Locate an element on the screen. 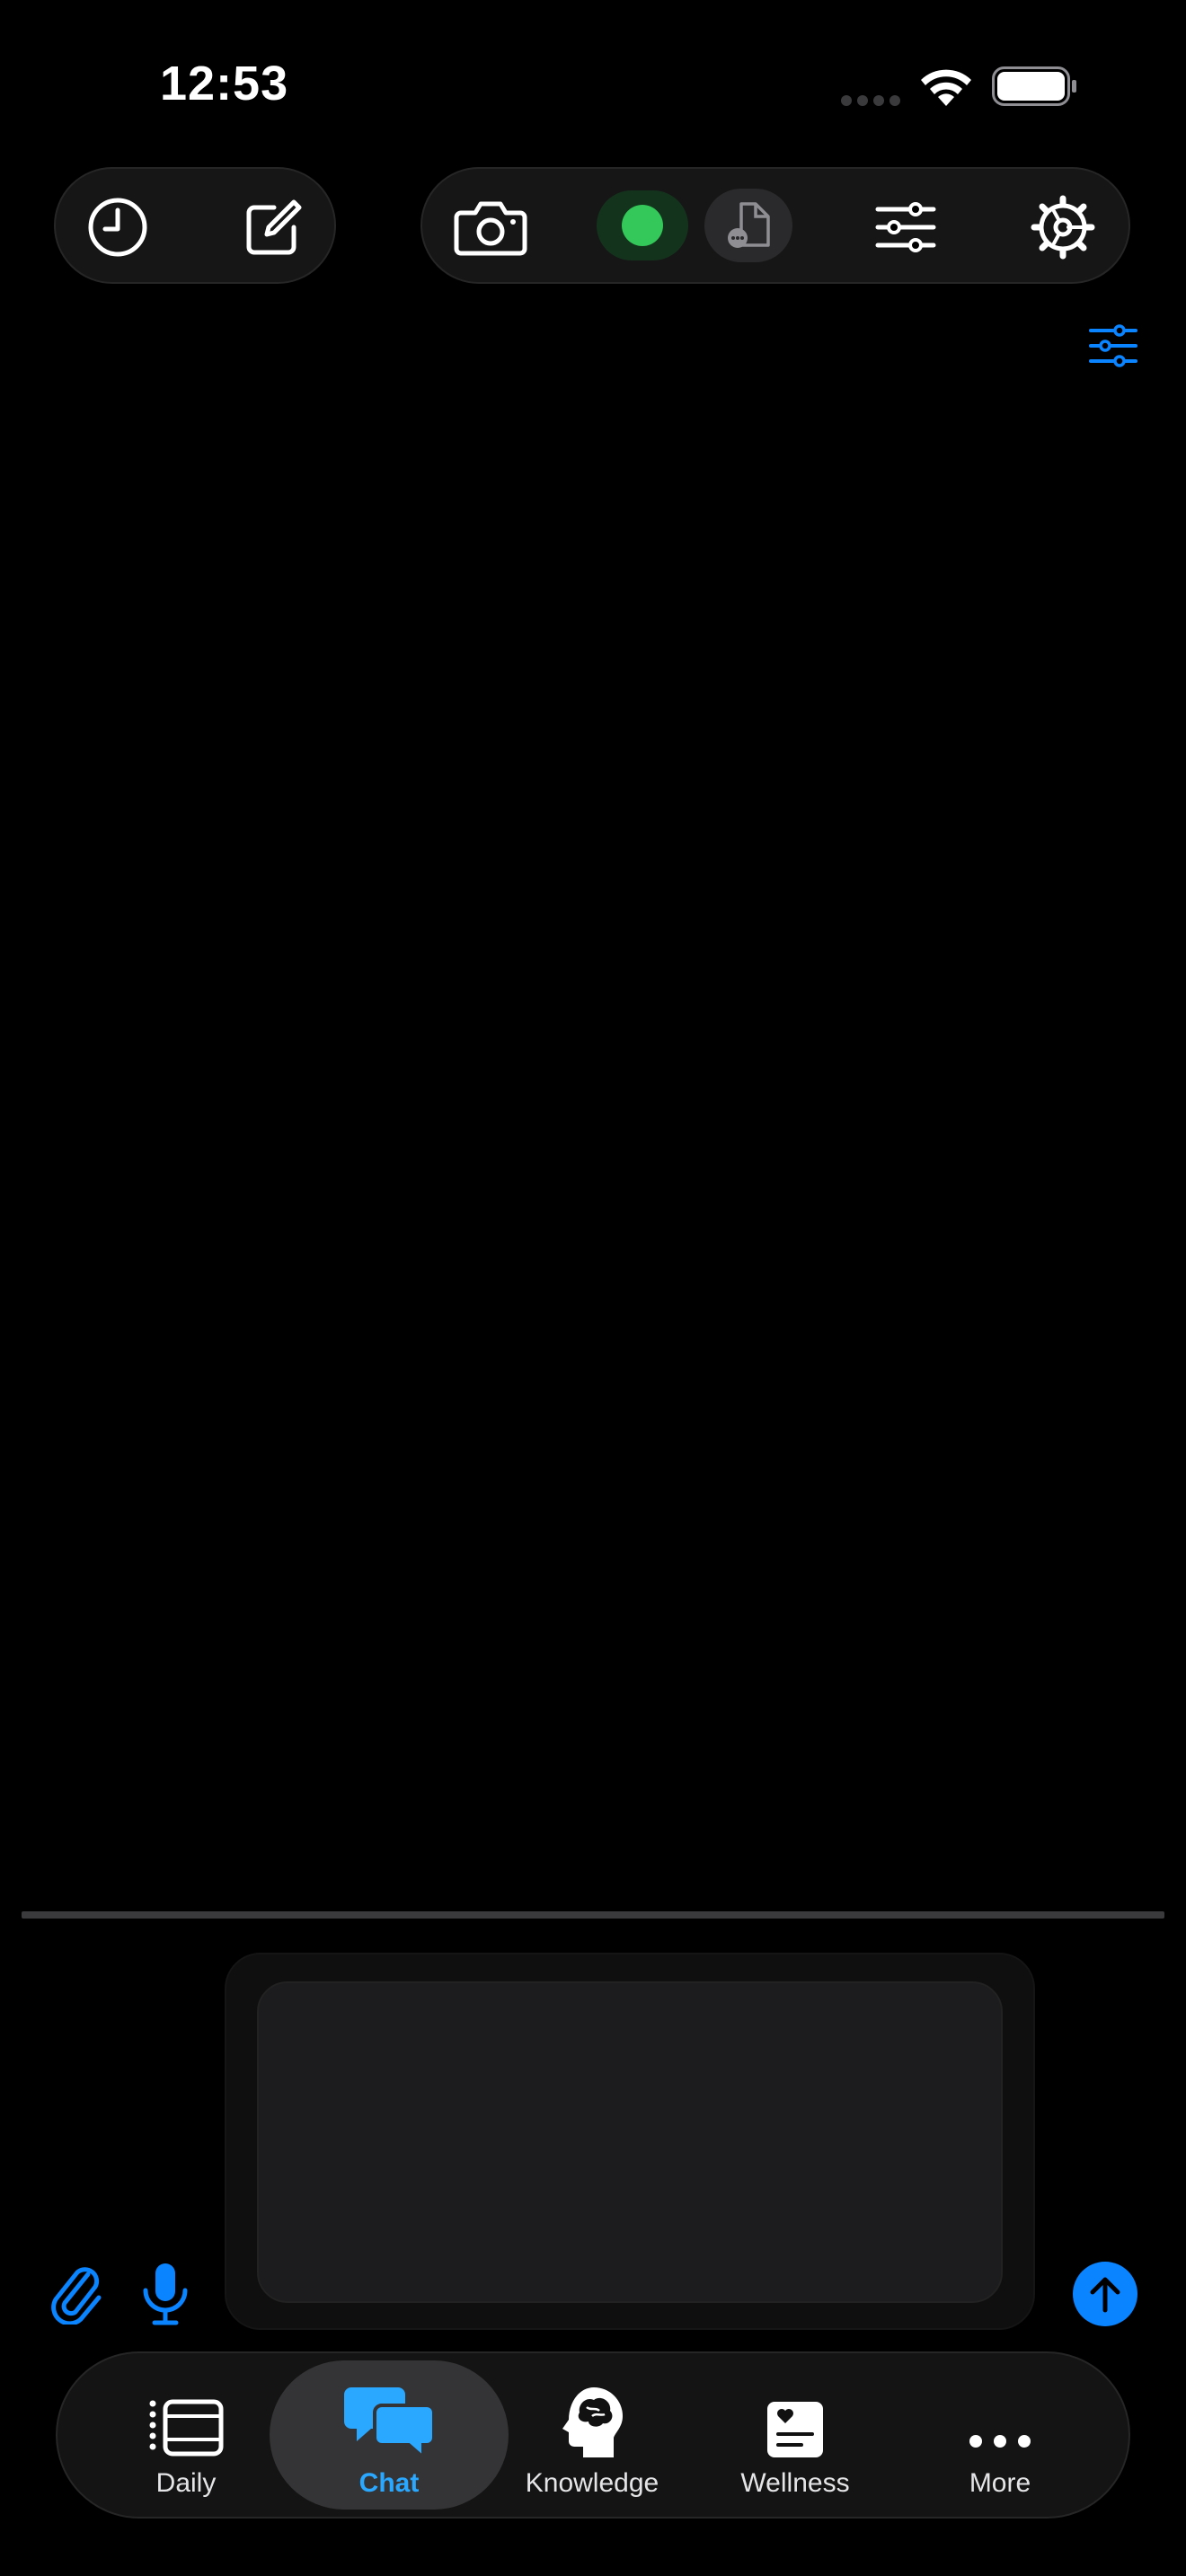 Image resolution: width=1186 pixels, height=2576 pixels. tab-label: Knowledge is located at coordinates (592, 2483).